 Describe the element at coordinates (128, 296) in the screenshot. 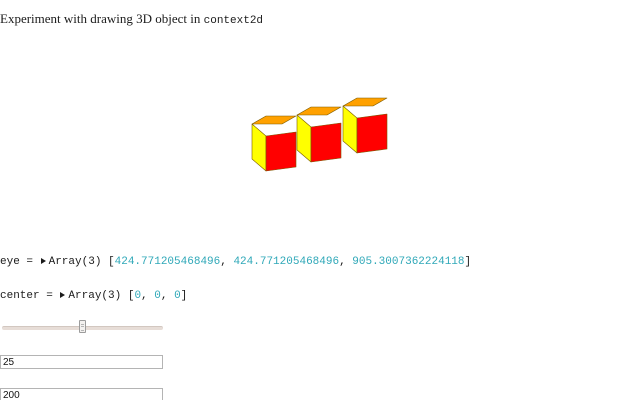

I see `center-open-bracket: [` at that location.